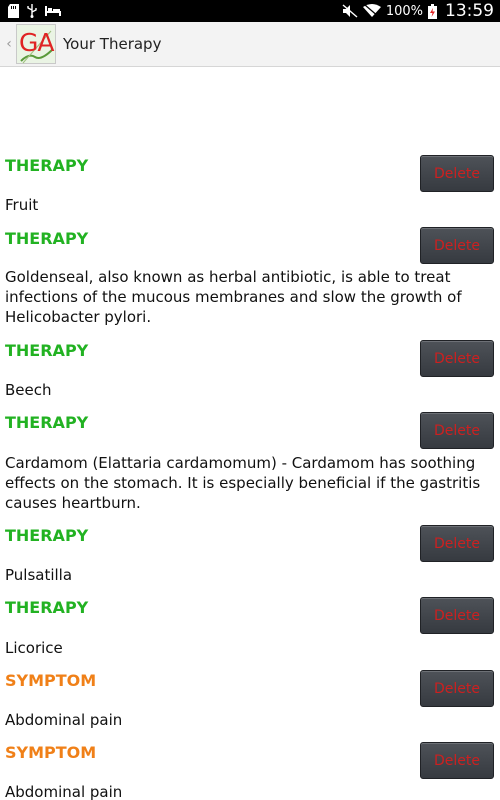 Image resolution: width=500 pixels, height=800 pixels. I want to click on entry-text: Licorice, so click(34, 648).